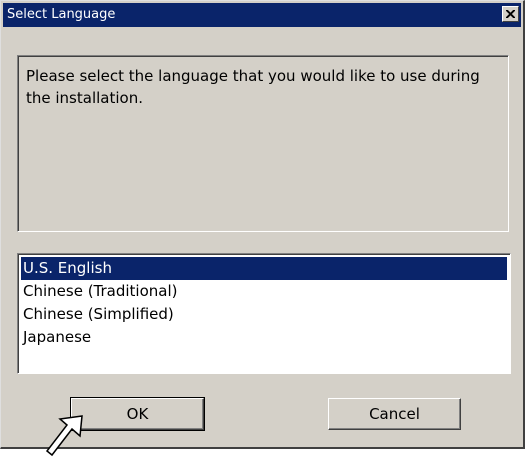 The height and width of the screenshot is (457, 525). What do you see at coordinates (61, 14) in the screenshot?
I see `window-title: Select Language` at bounding box center [61, 14].